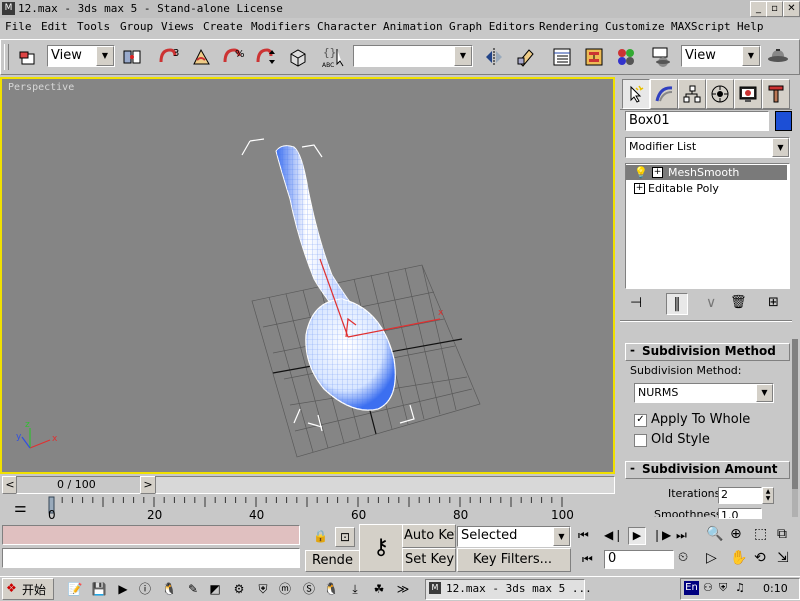  Describe the element at coordinates (526, 57) in the screenshot. I see `align-icon` at that location.